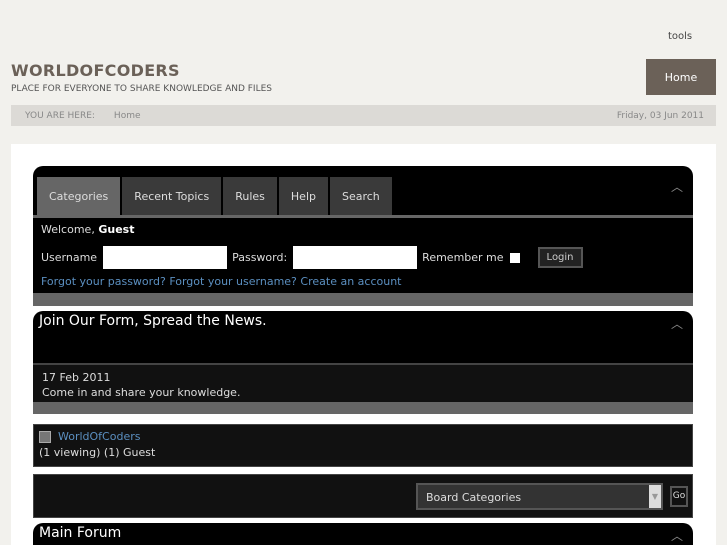 This screenshot has width=727, height=545. What do you see at coordinates (60, 115) in the screenshot?
I see `breadcrumb-label: YOU ARE HERE:` at bounding box center [60, 115].